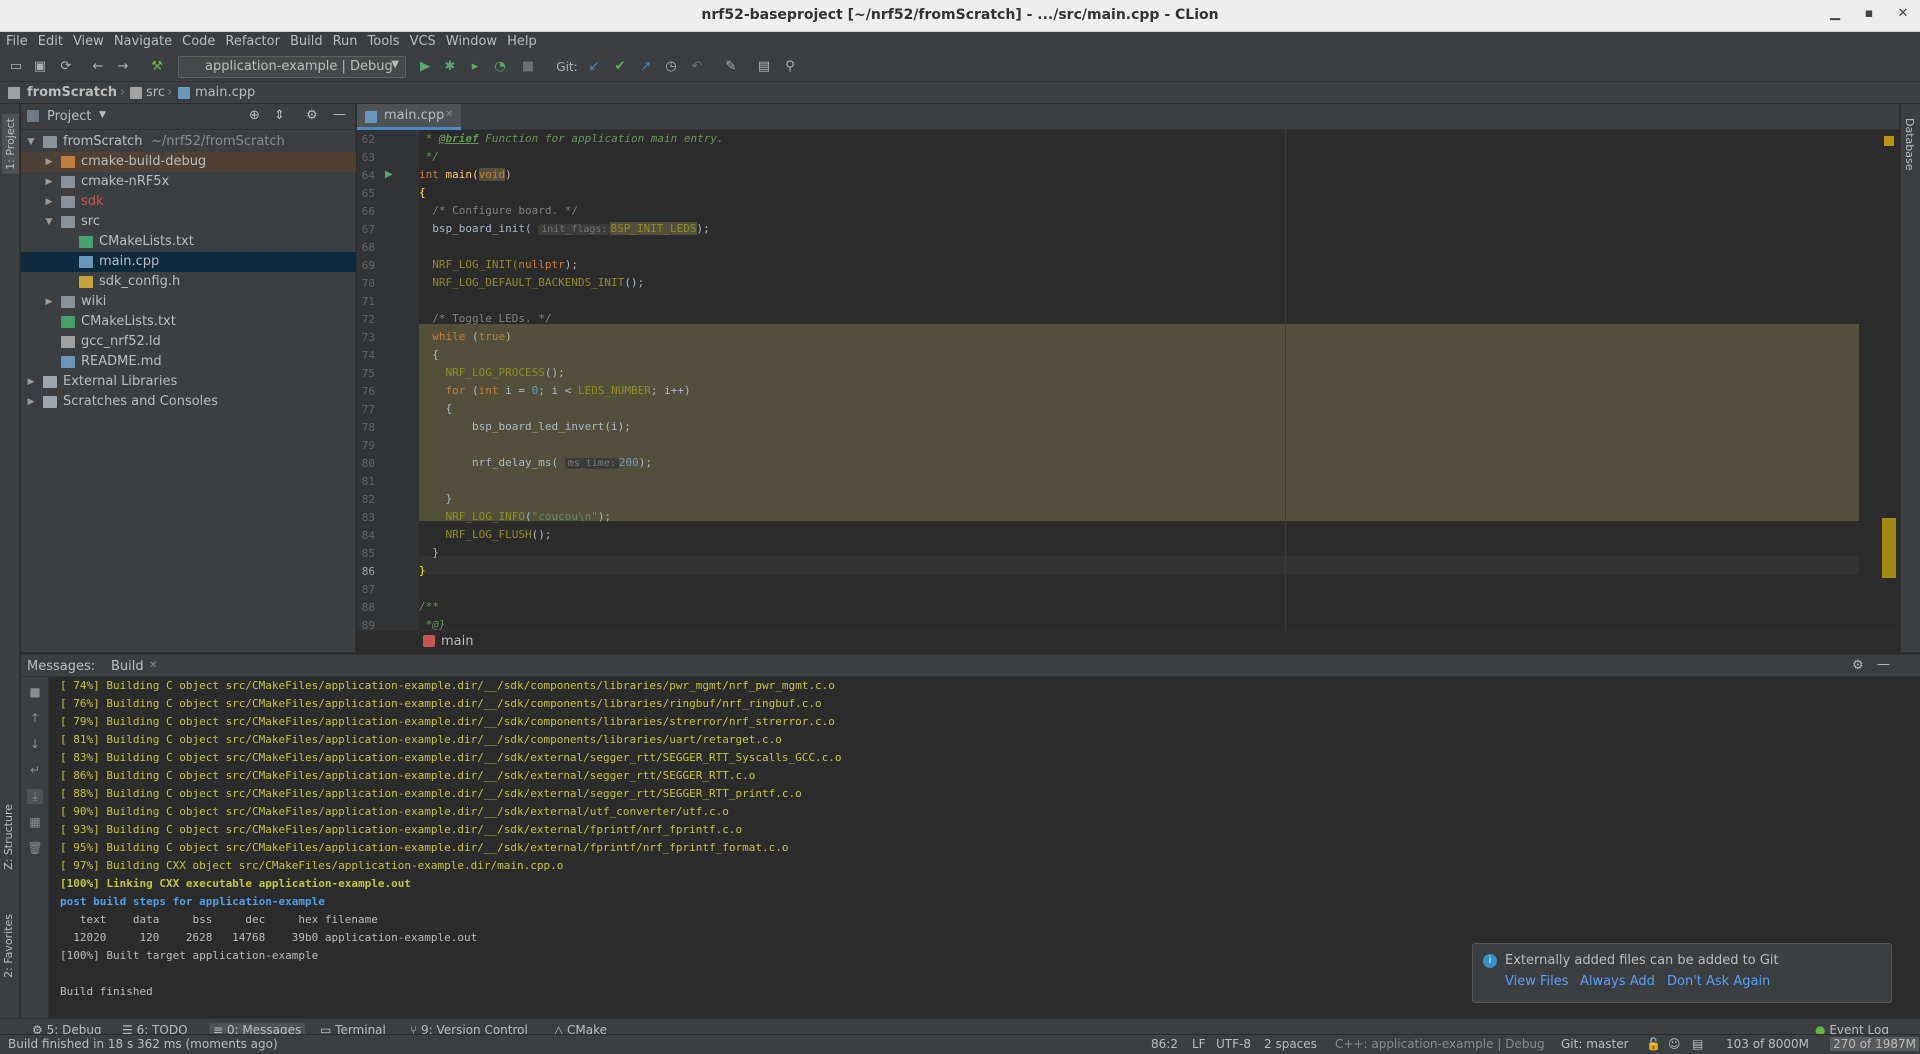 Image resolution: width=1920 pixels, height=1054 pixels. What do you see at coordinates (35, 796) in the screenshot?
I see `scroll-to-end-icon: ⤓` at bounding box center [35, 796].